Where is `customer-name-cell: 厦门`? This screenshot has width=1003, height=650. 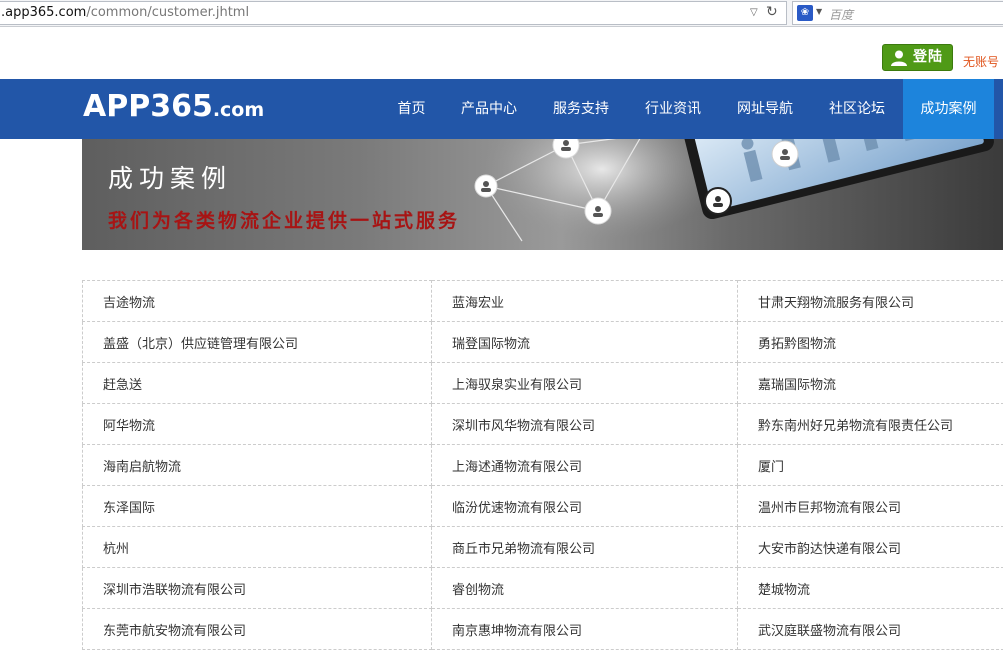
customer-name-cell: 厦门 is located at coordinates (870, 465).